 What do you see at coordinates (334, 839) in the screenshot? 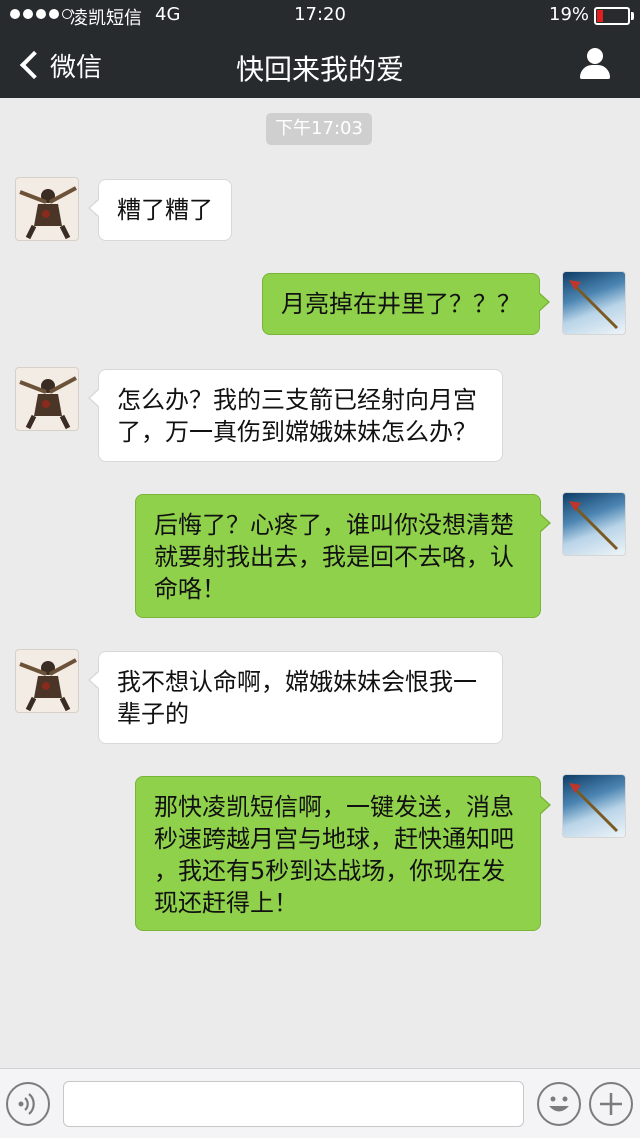
I see `message-line: 秒速跨越月宫与地球，赶快通知吧` at bounding box center [334, 839].